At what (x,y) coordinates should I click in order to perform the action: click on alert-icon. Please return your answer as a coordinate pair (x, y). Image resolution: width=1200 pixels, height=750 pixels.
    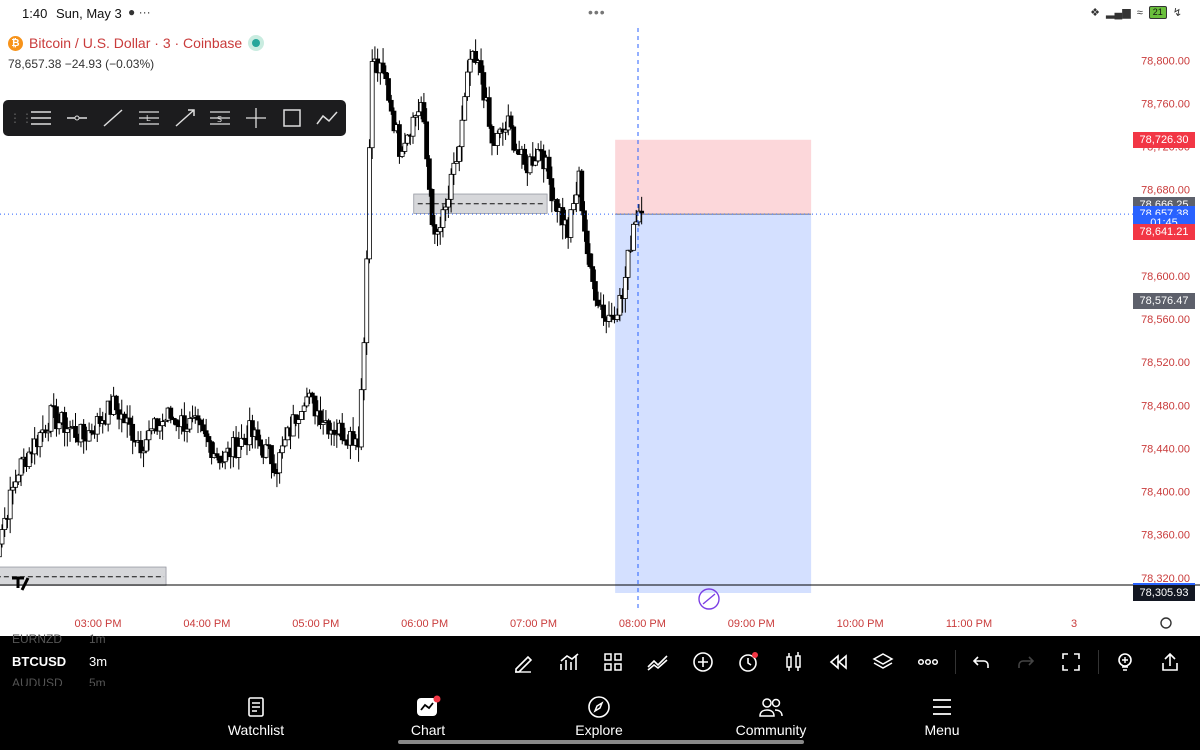
    Looking at the image, I should click on (748, 662).